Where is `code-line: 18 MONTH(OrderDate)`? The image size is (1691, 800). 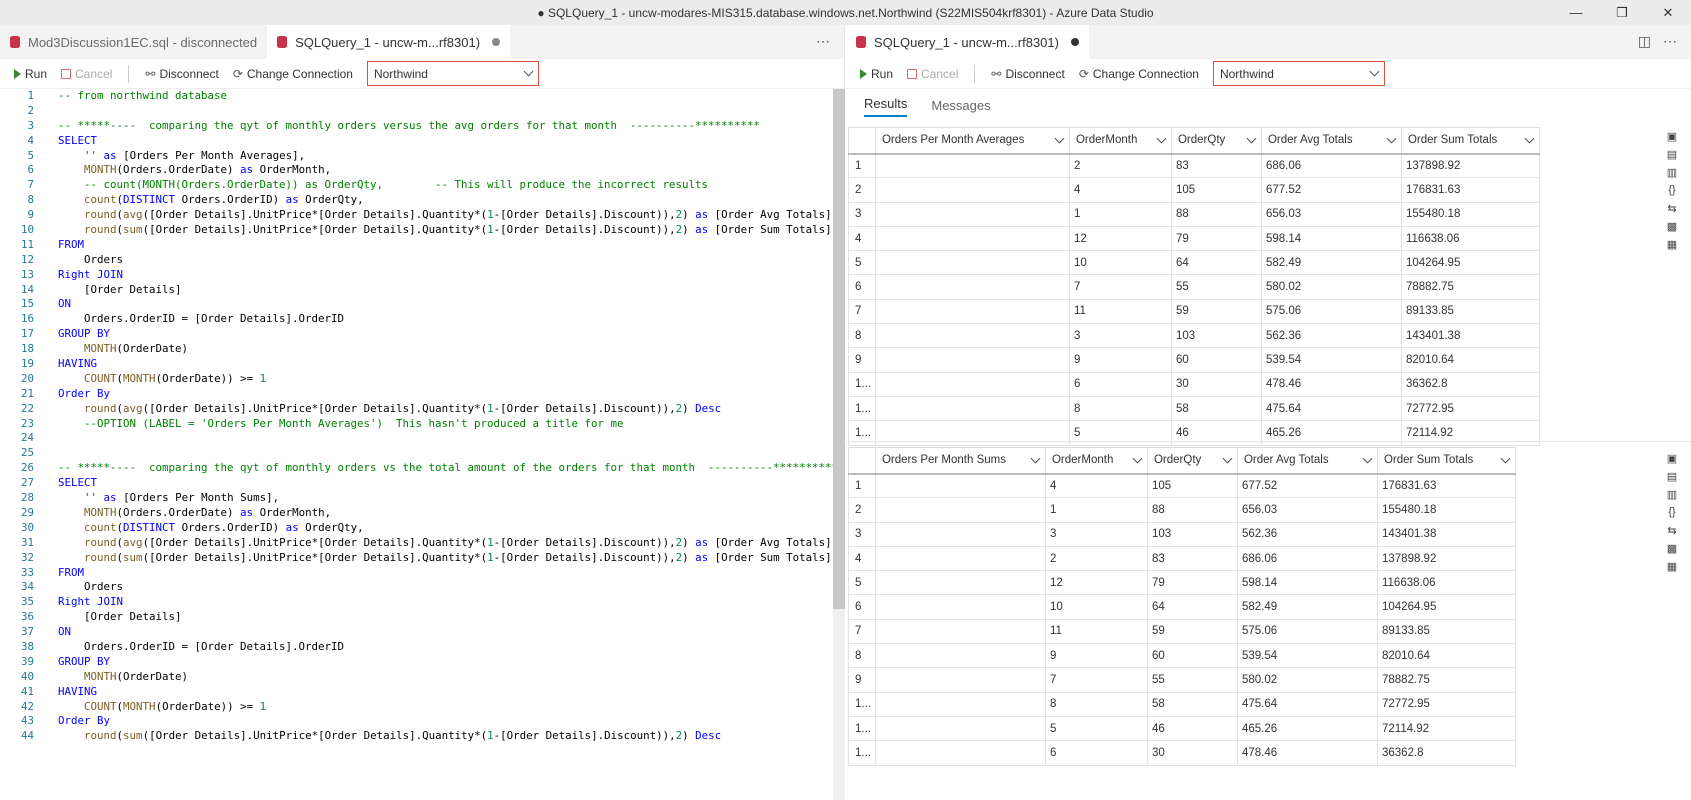
code-line: 18 MONTH(OrderDate) is located at coordinates (422, 349).